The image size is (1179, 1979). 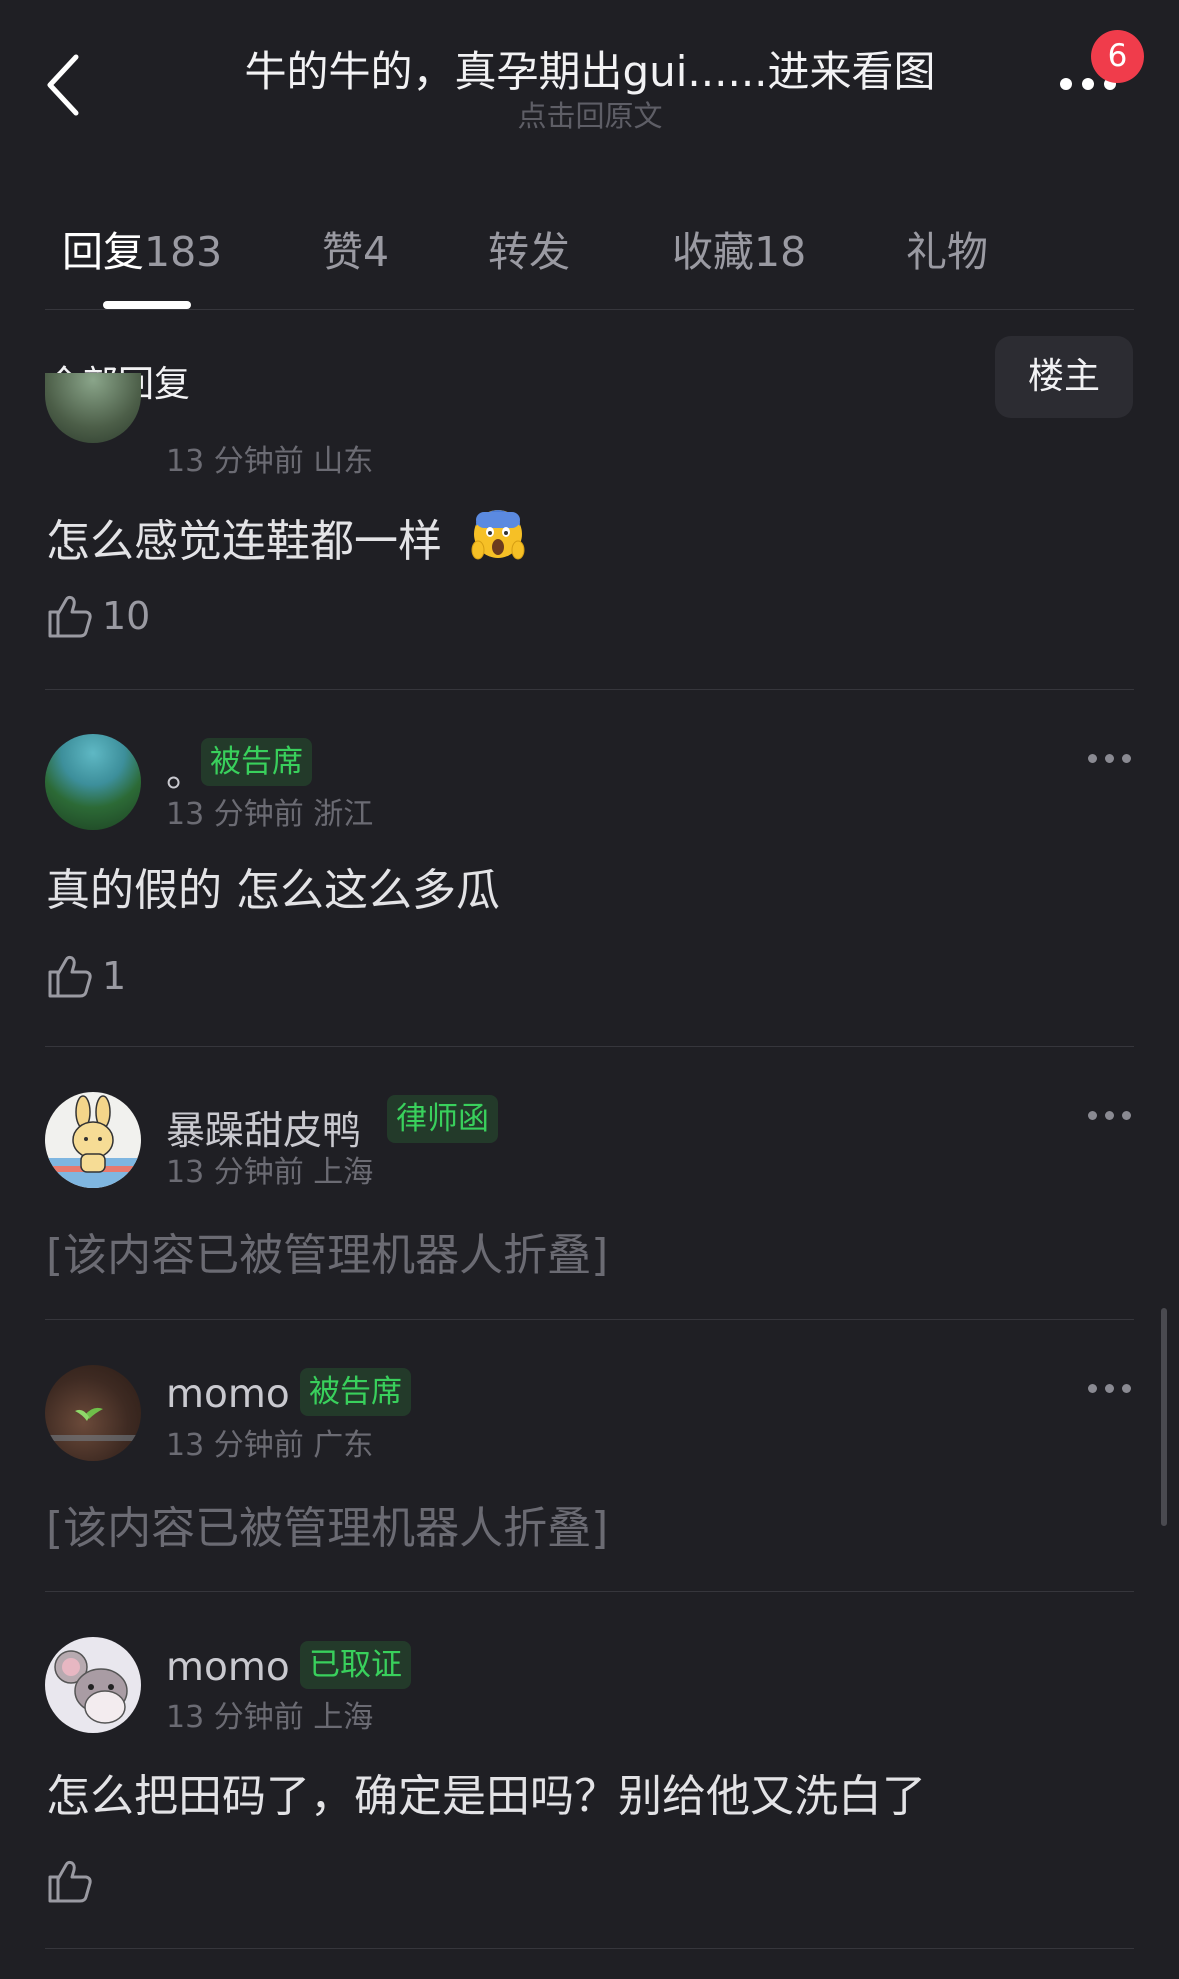 I want to click on back-button, so click(x=65, y=85).